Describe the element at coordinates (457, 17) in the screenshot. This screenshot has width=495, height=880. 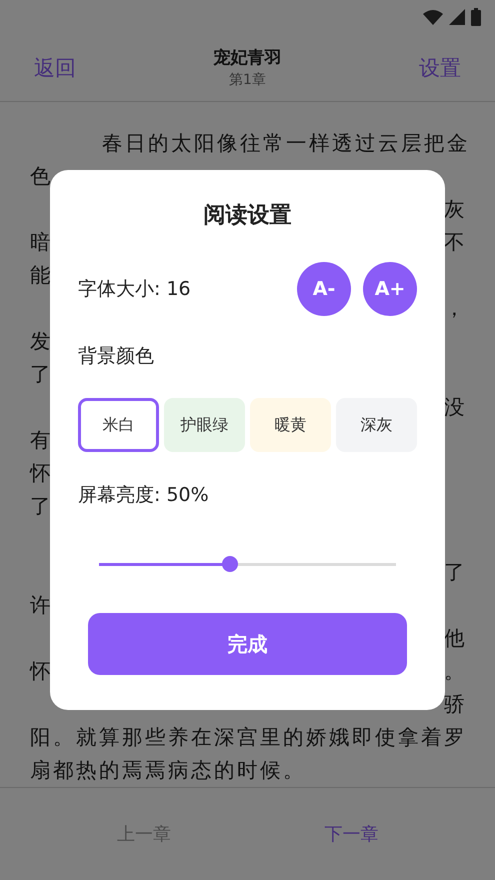
I see `signal-icon` at that location.